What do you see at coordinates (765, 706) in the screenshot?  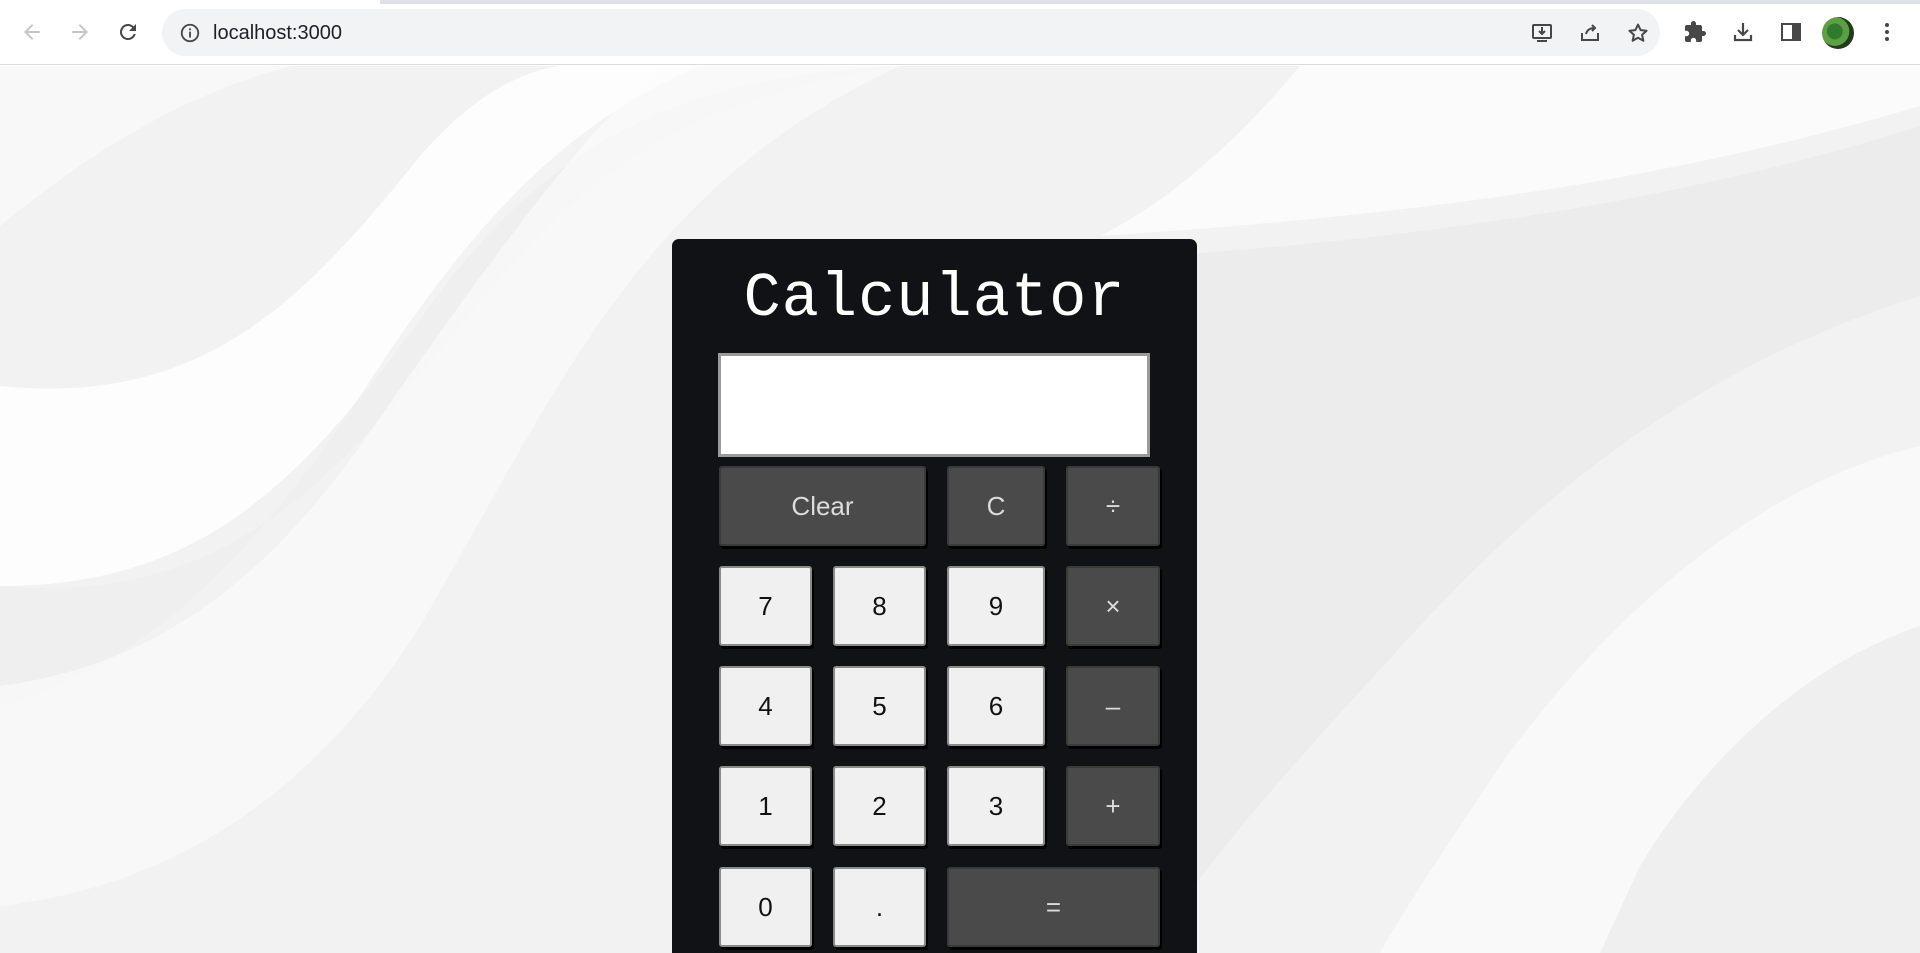 I see `key-4: 4` at bounding box center [765, 706].